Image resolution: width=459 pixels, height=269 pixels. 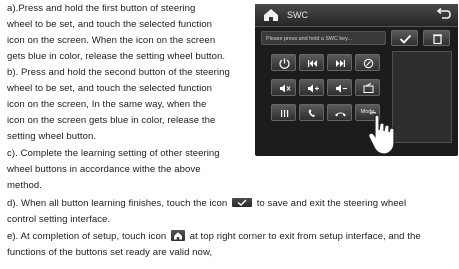 I want to click on next-track-button, so click(x=339, y=62).